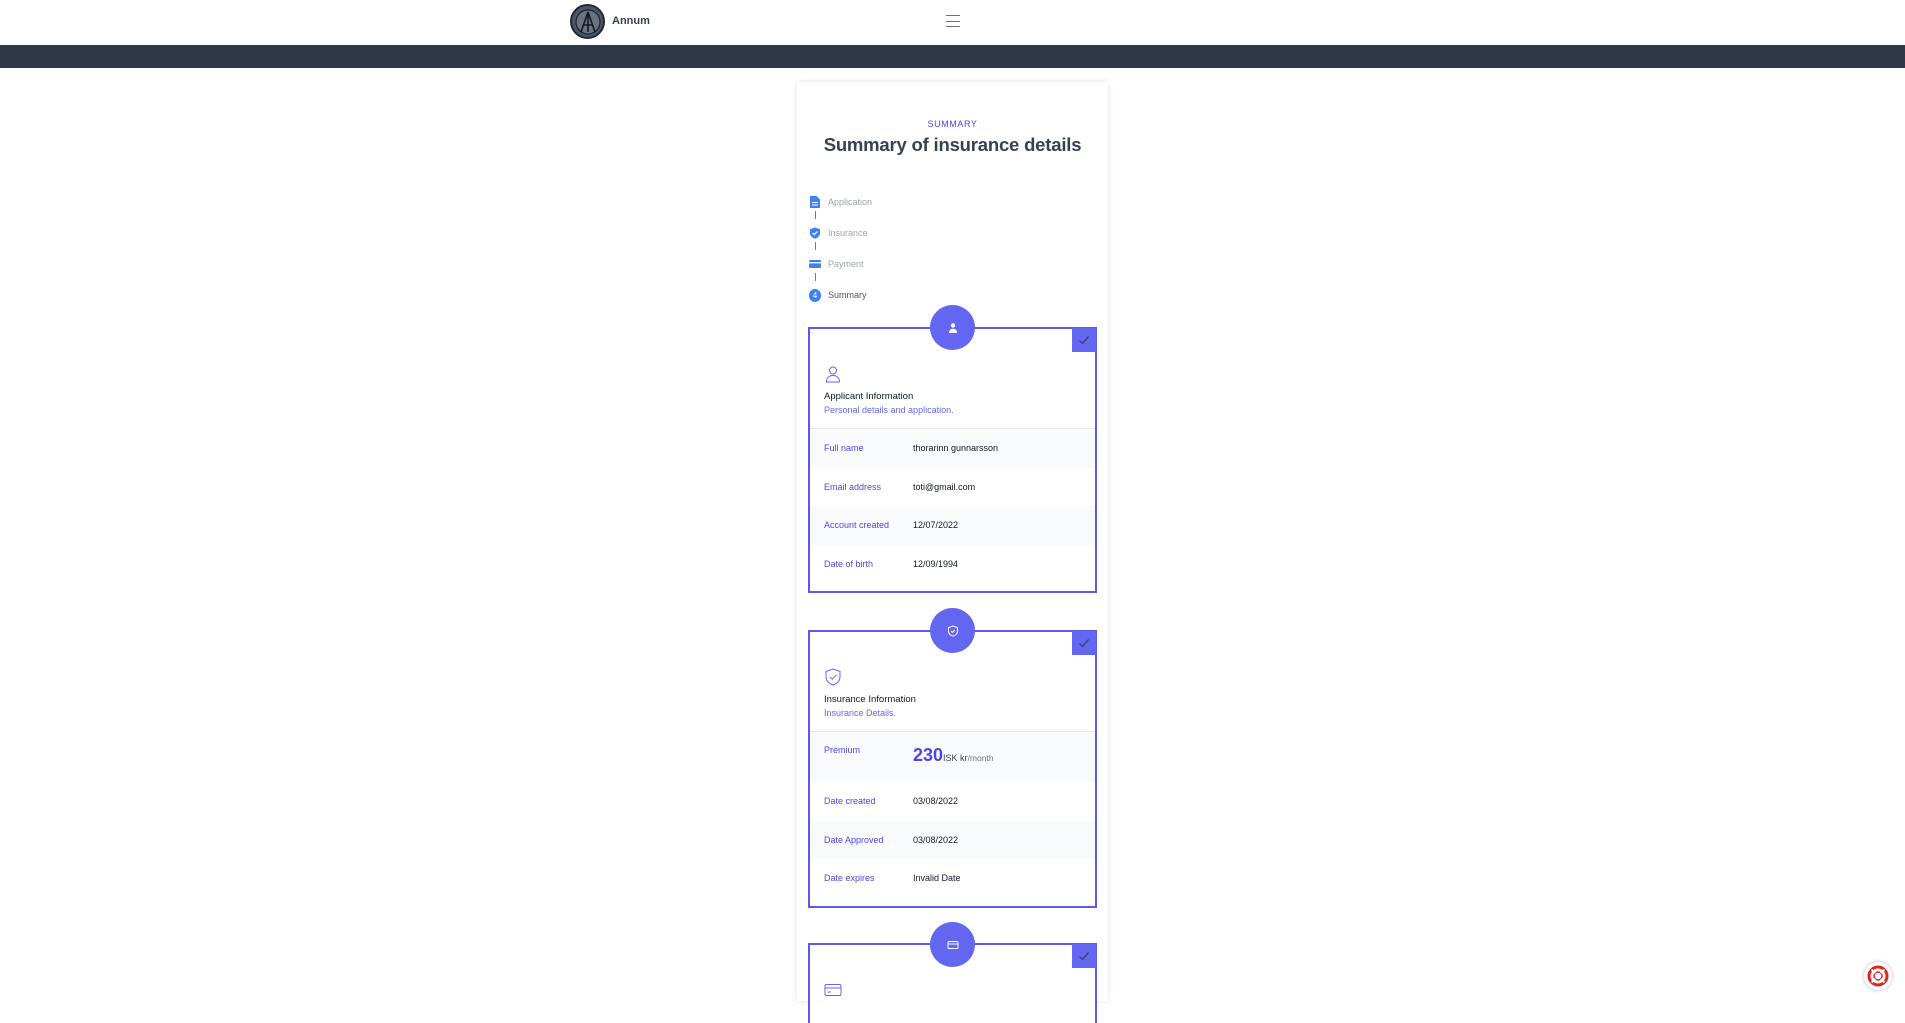 Image resolution: width=1905 pixels, height=1023 pixels. I want to click on card-title: Applicant Information, so click(869, 396).